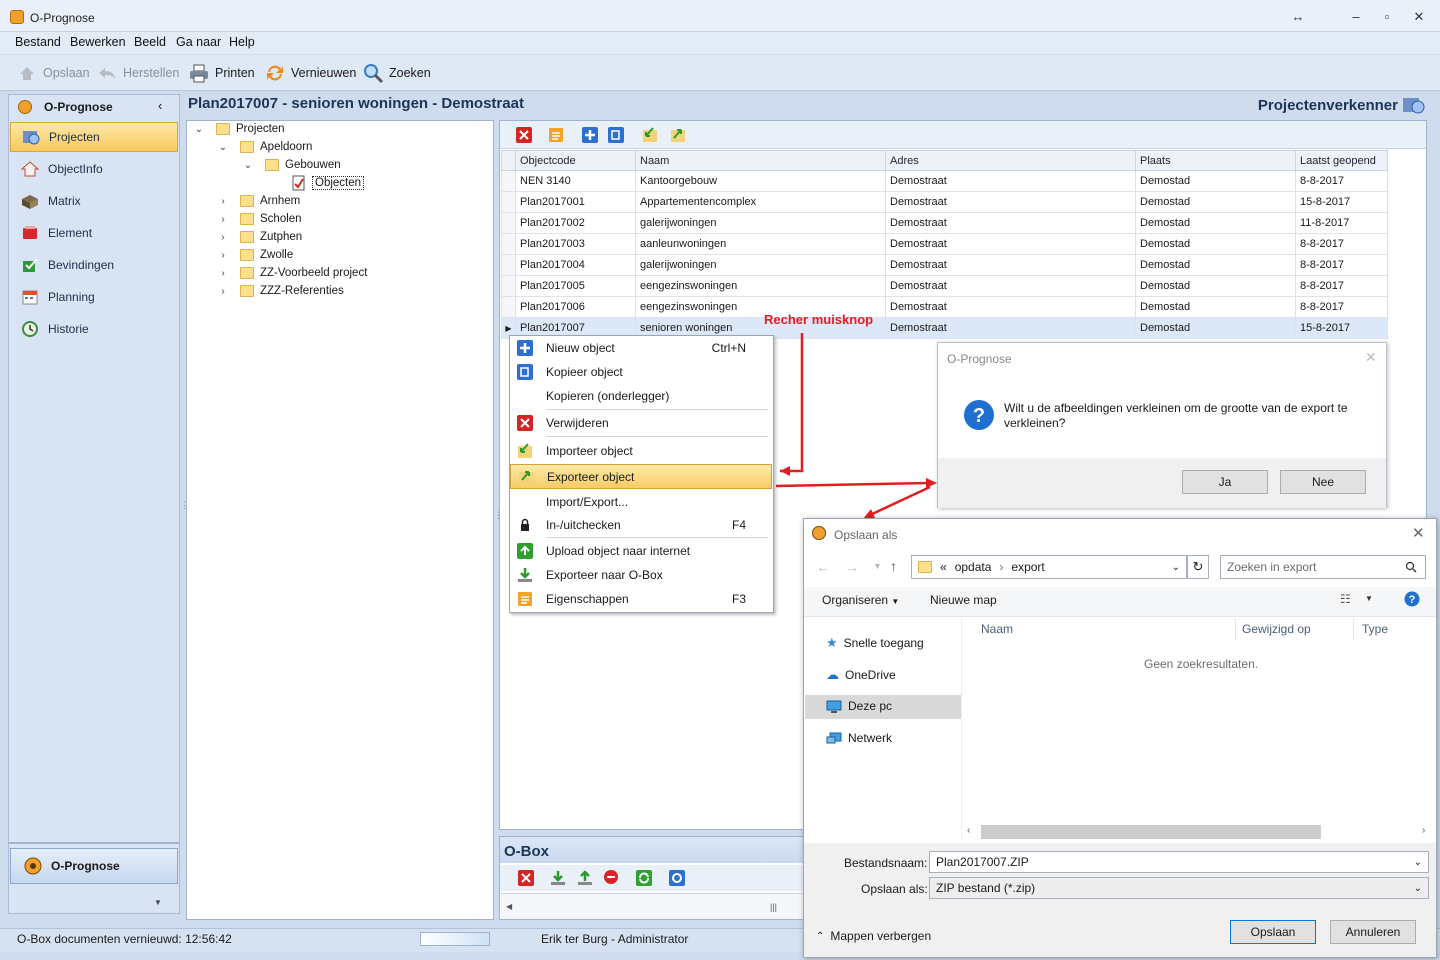  What do you see at coordinates (641, 396) in the screenshot?
I see `menu-item-kopieren-onderlegger: Kopieren (onderlegger)` at bounding box center [641, 396].